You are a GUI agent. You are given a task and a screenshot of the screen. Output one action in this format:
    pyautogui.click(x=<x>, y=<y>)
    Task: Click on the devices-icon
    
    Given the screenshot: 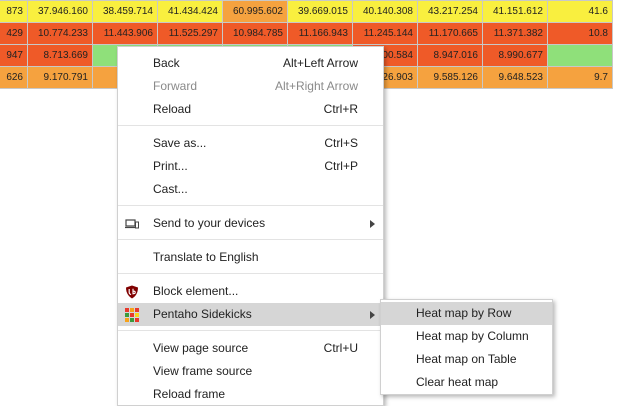 What is the action you would take?
    pyautogui.click(x=132, y=223)
    